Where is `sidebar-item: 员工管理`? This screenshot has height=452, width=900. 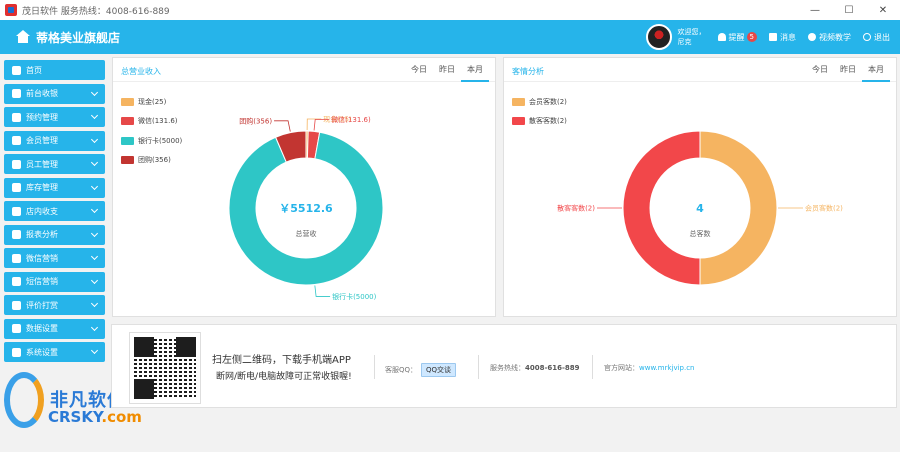 sidebar-item: 员工管理 is located at coordinates (54, 164).